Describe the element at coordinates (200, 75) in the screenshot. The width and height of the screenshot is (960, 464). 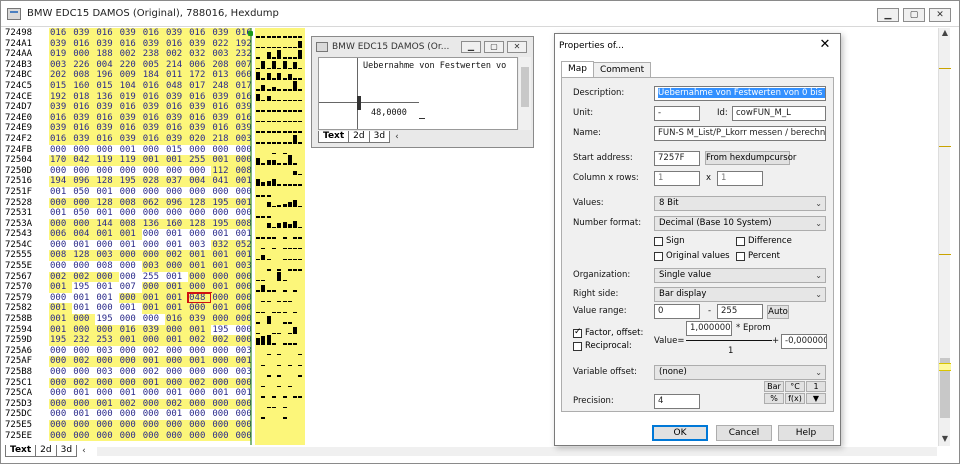
I see `hex-cell: 172` at that location.